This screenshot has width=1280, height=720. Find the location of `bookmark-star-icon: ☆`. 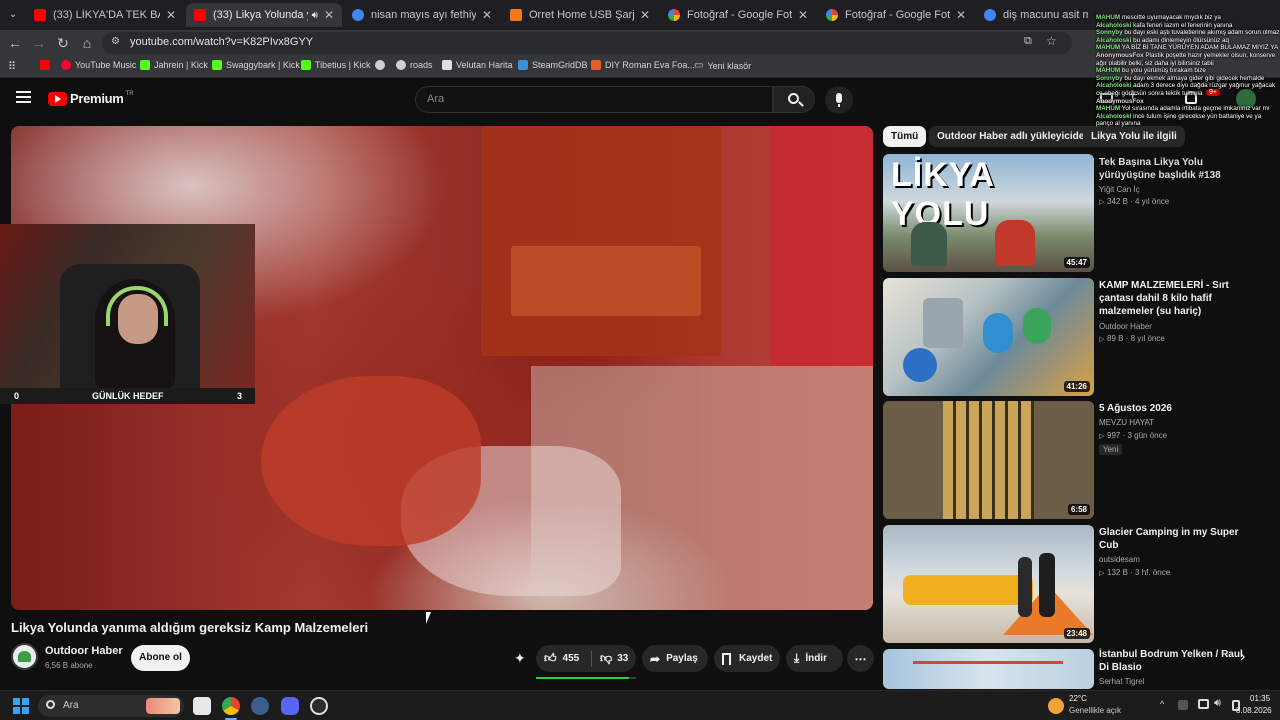

bookmark-star-icon: ☆ is located at coordinates (1051, 41).